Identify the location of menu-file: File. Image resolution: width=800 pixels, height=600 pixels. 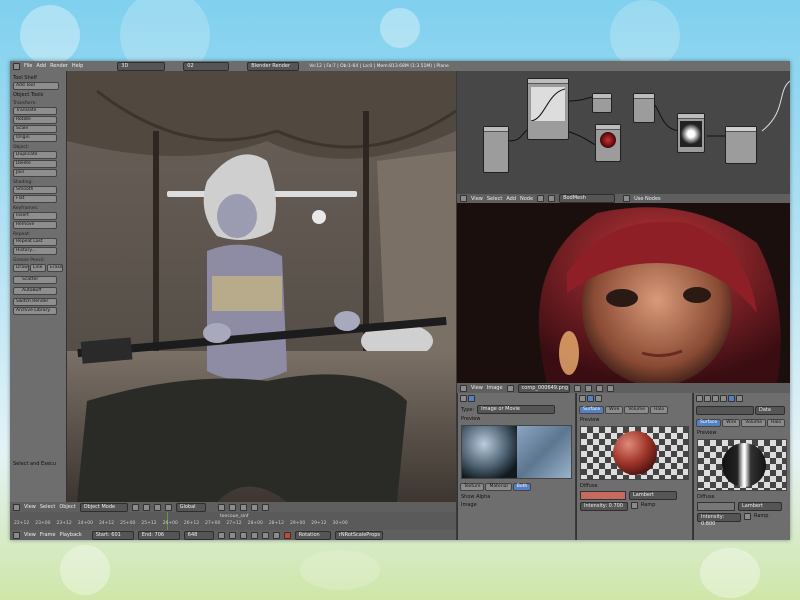
(28, 66).